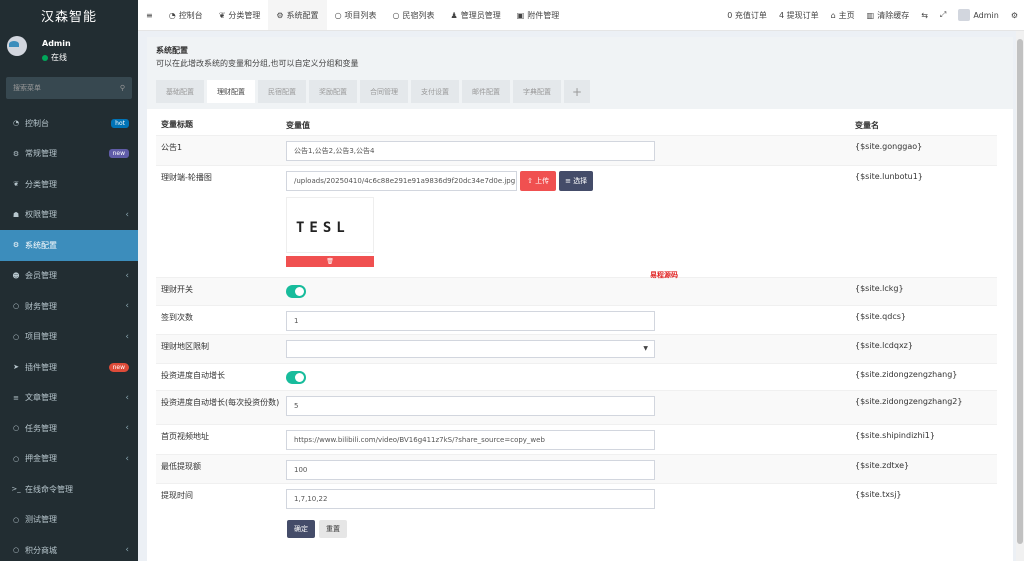  Describe the element at coordinates (435, 91) in the screenshot. I see `tab-payment: 支付设置` at that location.